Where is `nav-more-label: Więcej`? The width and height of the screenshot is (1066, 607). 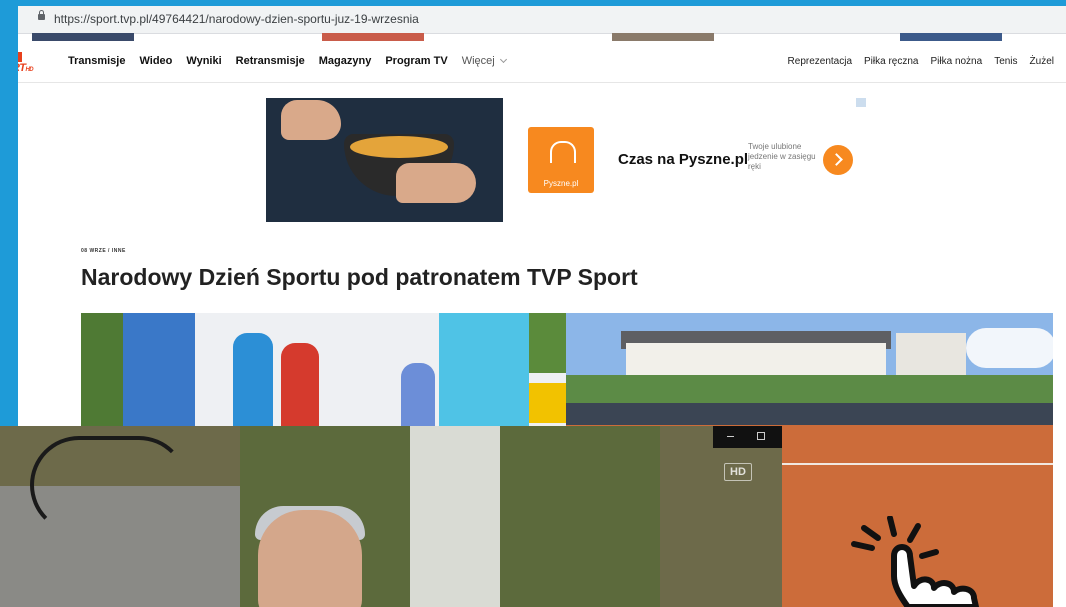 nav-more-label: Więcej is located at coordinates (478, 61).